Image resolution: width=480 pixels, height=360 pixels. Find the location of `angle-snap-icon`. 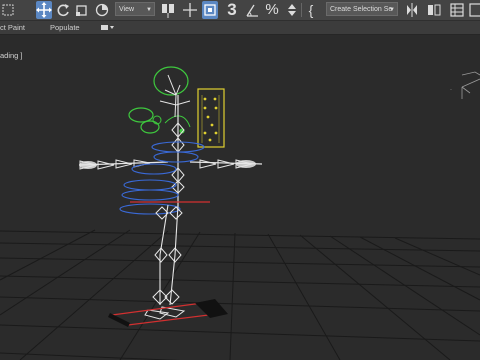

angle-snap-icon is located at coordinates (252, 10).